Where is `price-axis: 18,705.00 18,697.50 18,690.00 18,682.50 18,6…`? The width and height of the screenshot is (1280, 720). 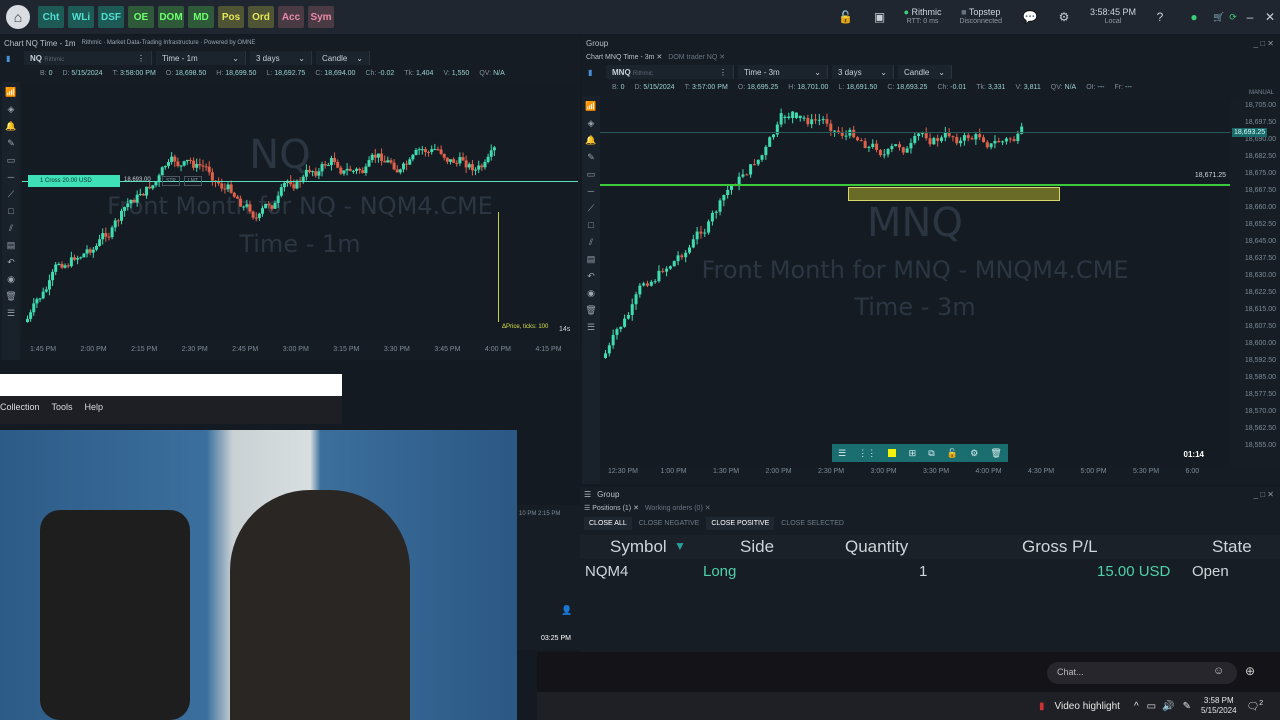
price-axis: 18,705.00 18,697.50 18,690.00 18,682.50 18,6… is located at coordinates (1255, 282).